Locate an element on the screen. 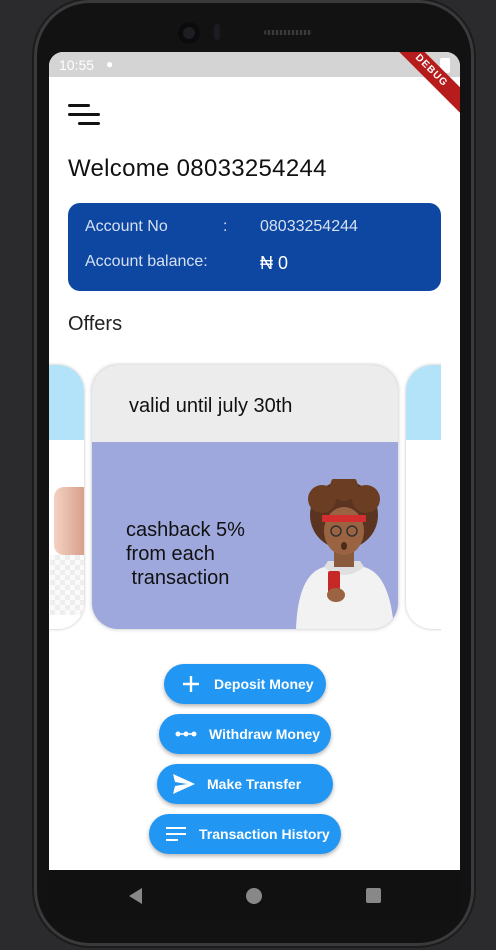  account-balance-label: Account balance: is located at coordinates (146, 261).